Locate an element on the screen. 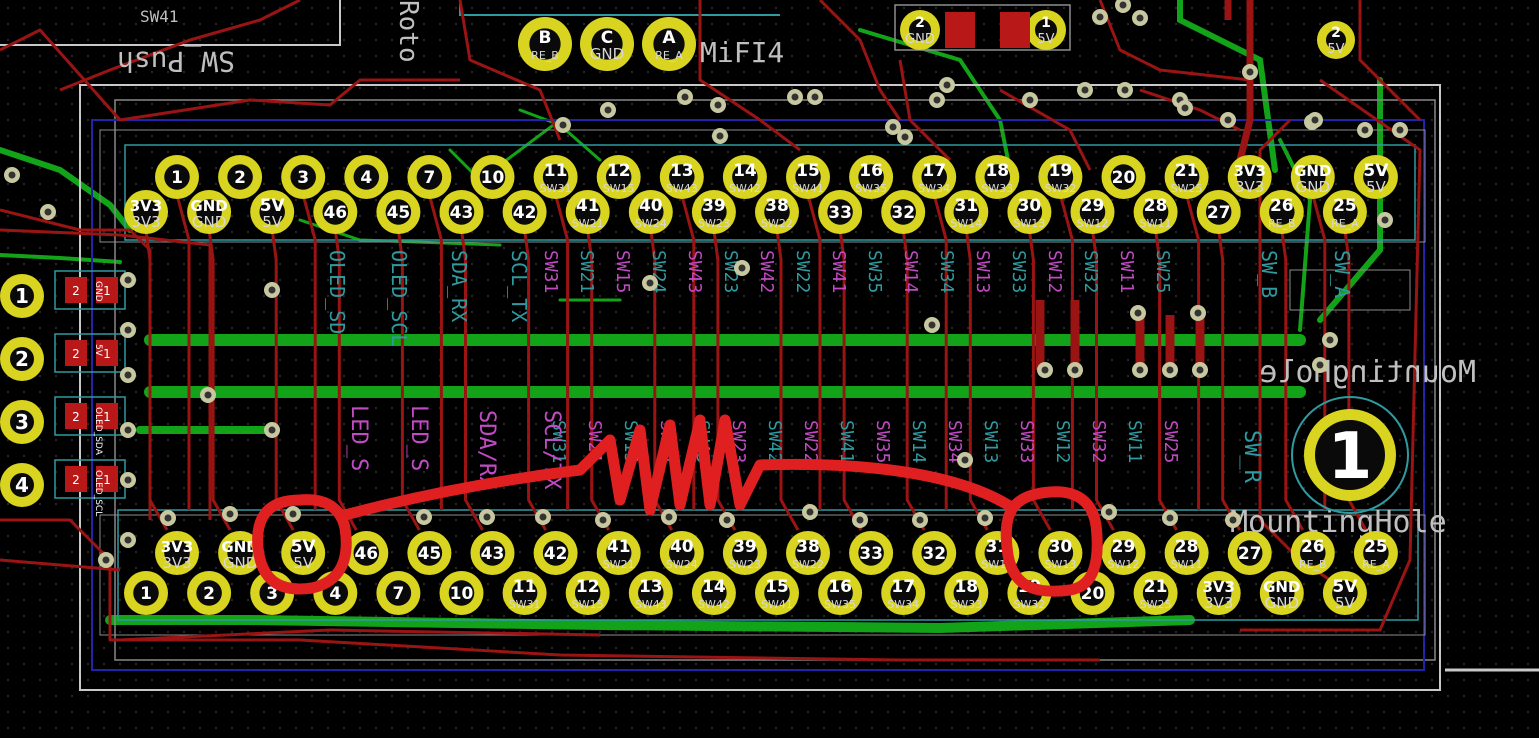 This screenshot has width=1539, height=738. fab-label-sw25: SW25 is located at coordinates (1162, 271).